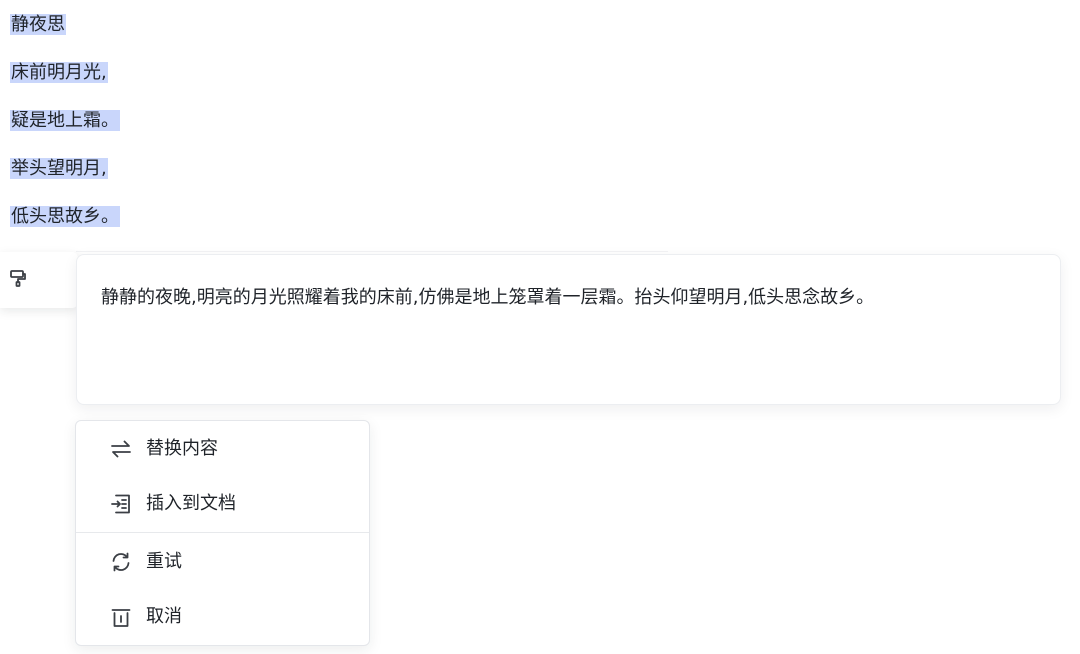  I want to click on divider, so click(372, 251).